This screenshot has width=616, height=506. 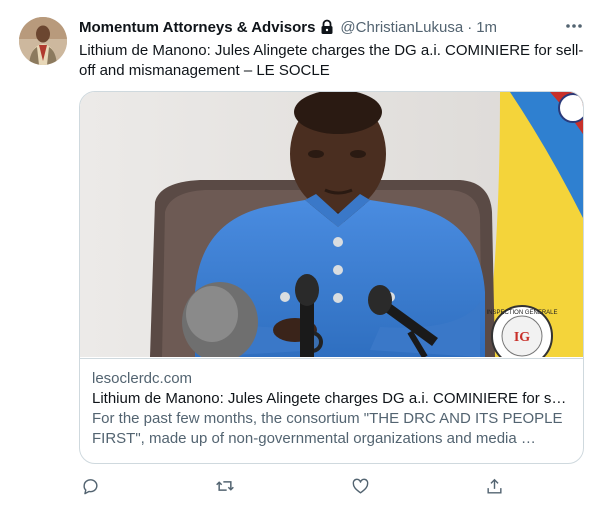 What do you see at coordinates (197, 27) in the screenshot?
I see `author-name: Momentum Attorneys & Advisors` at bounding box center [197, 27].